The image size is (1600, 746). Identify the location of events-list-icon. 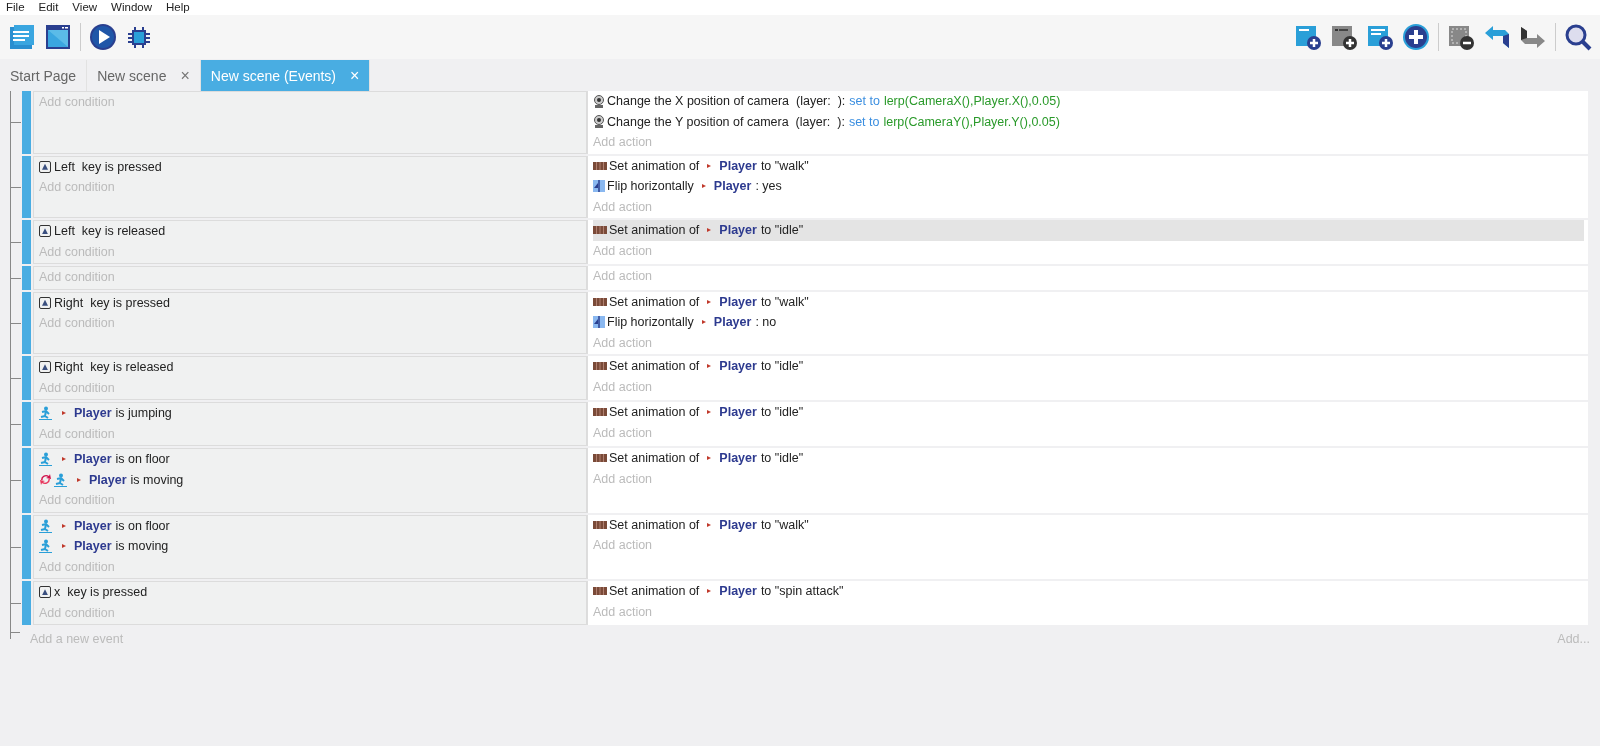
(22, 37).